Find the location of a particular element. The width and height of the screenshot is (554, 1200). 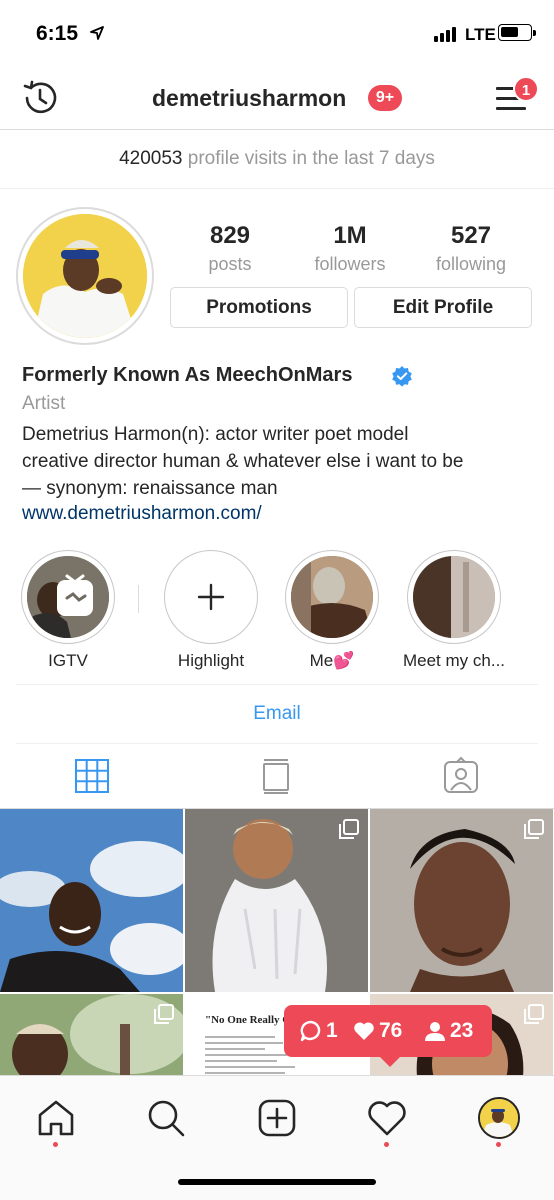

battery-icon is located at coordinates (517, 32).